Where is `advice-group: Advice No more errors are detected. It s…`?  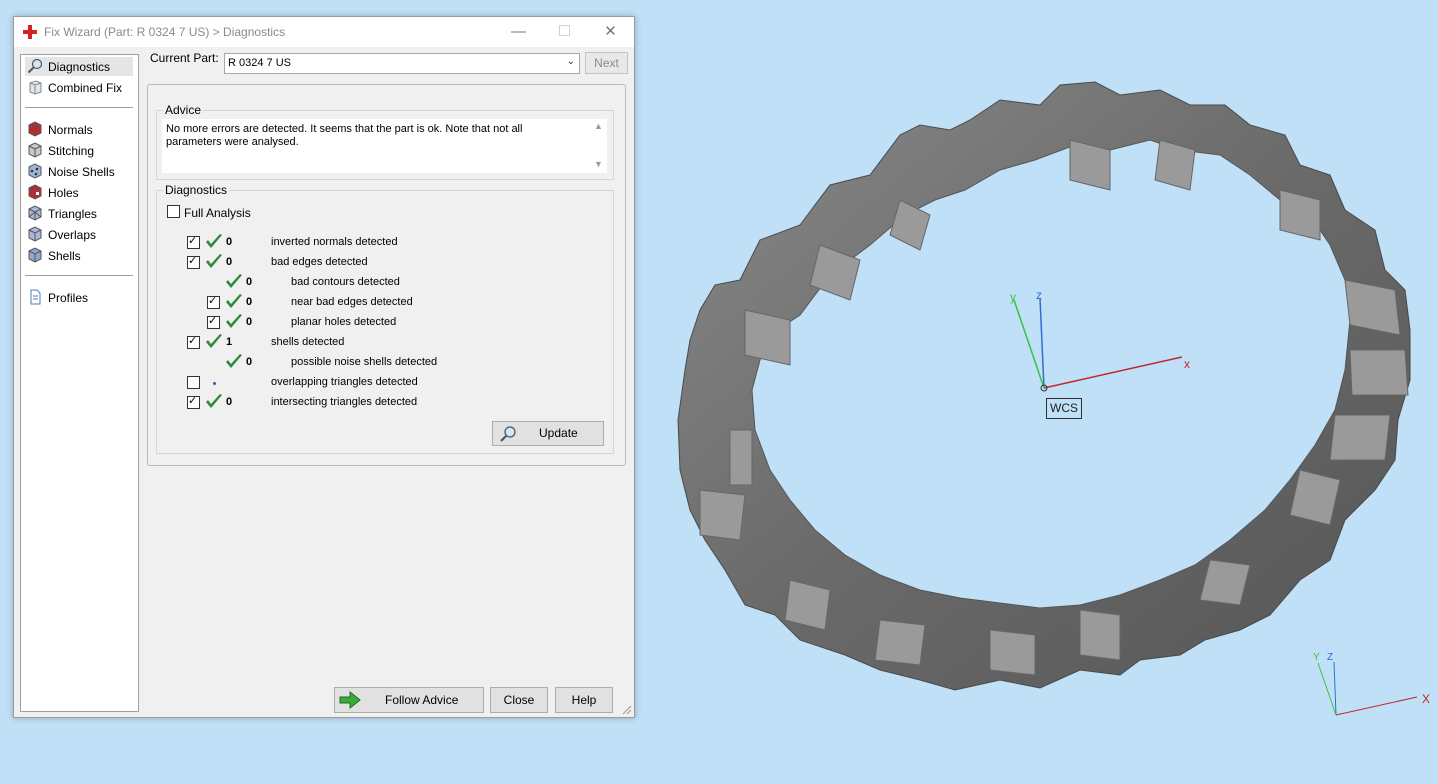
advice-group: Advice No more errors are detected. It s… is located at coordinates (385, 141).